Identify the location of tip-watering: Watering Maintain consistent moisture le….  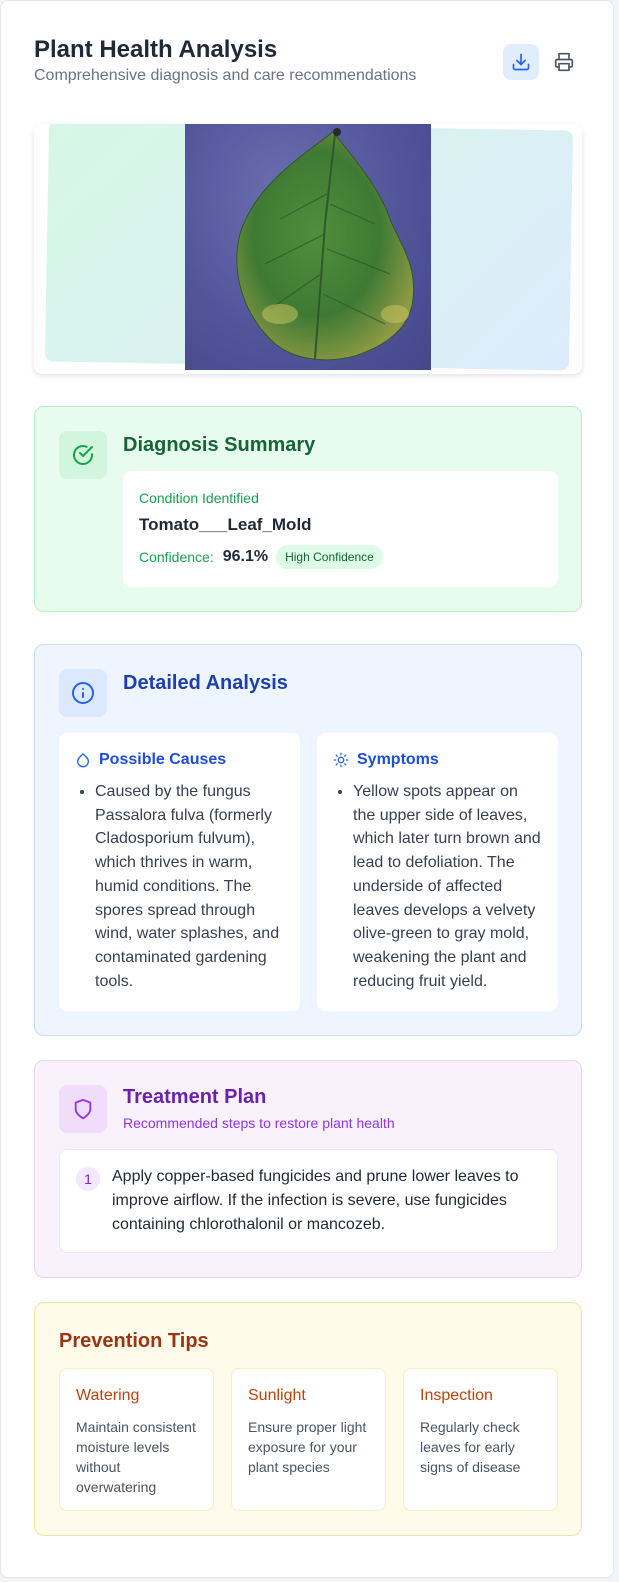
(136, 1439).